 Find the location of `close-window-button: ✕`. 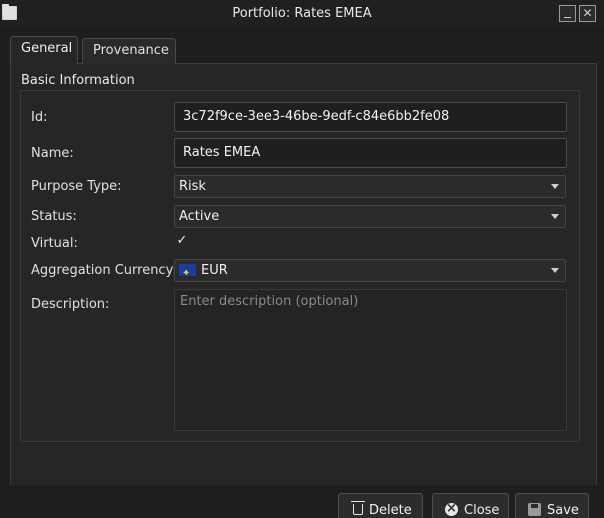

close-window-button: ✕ is located at coordinates (587, 13).